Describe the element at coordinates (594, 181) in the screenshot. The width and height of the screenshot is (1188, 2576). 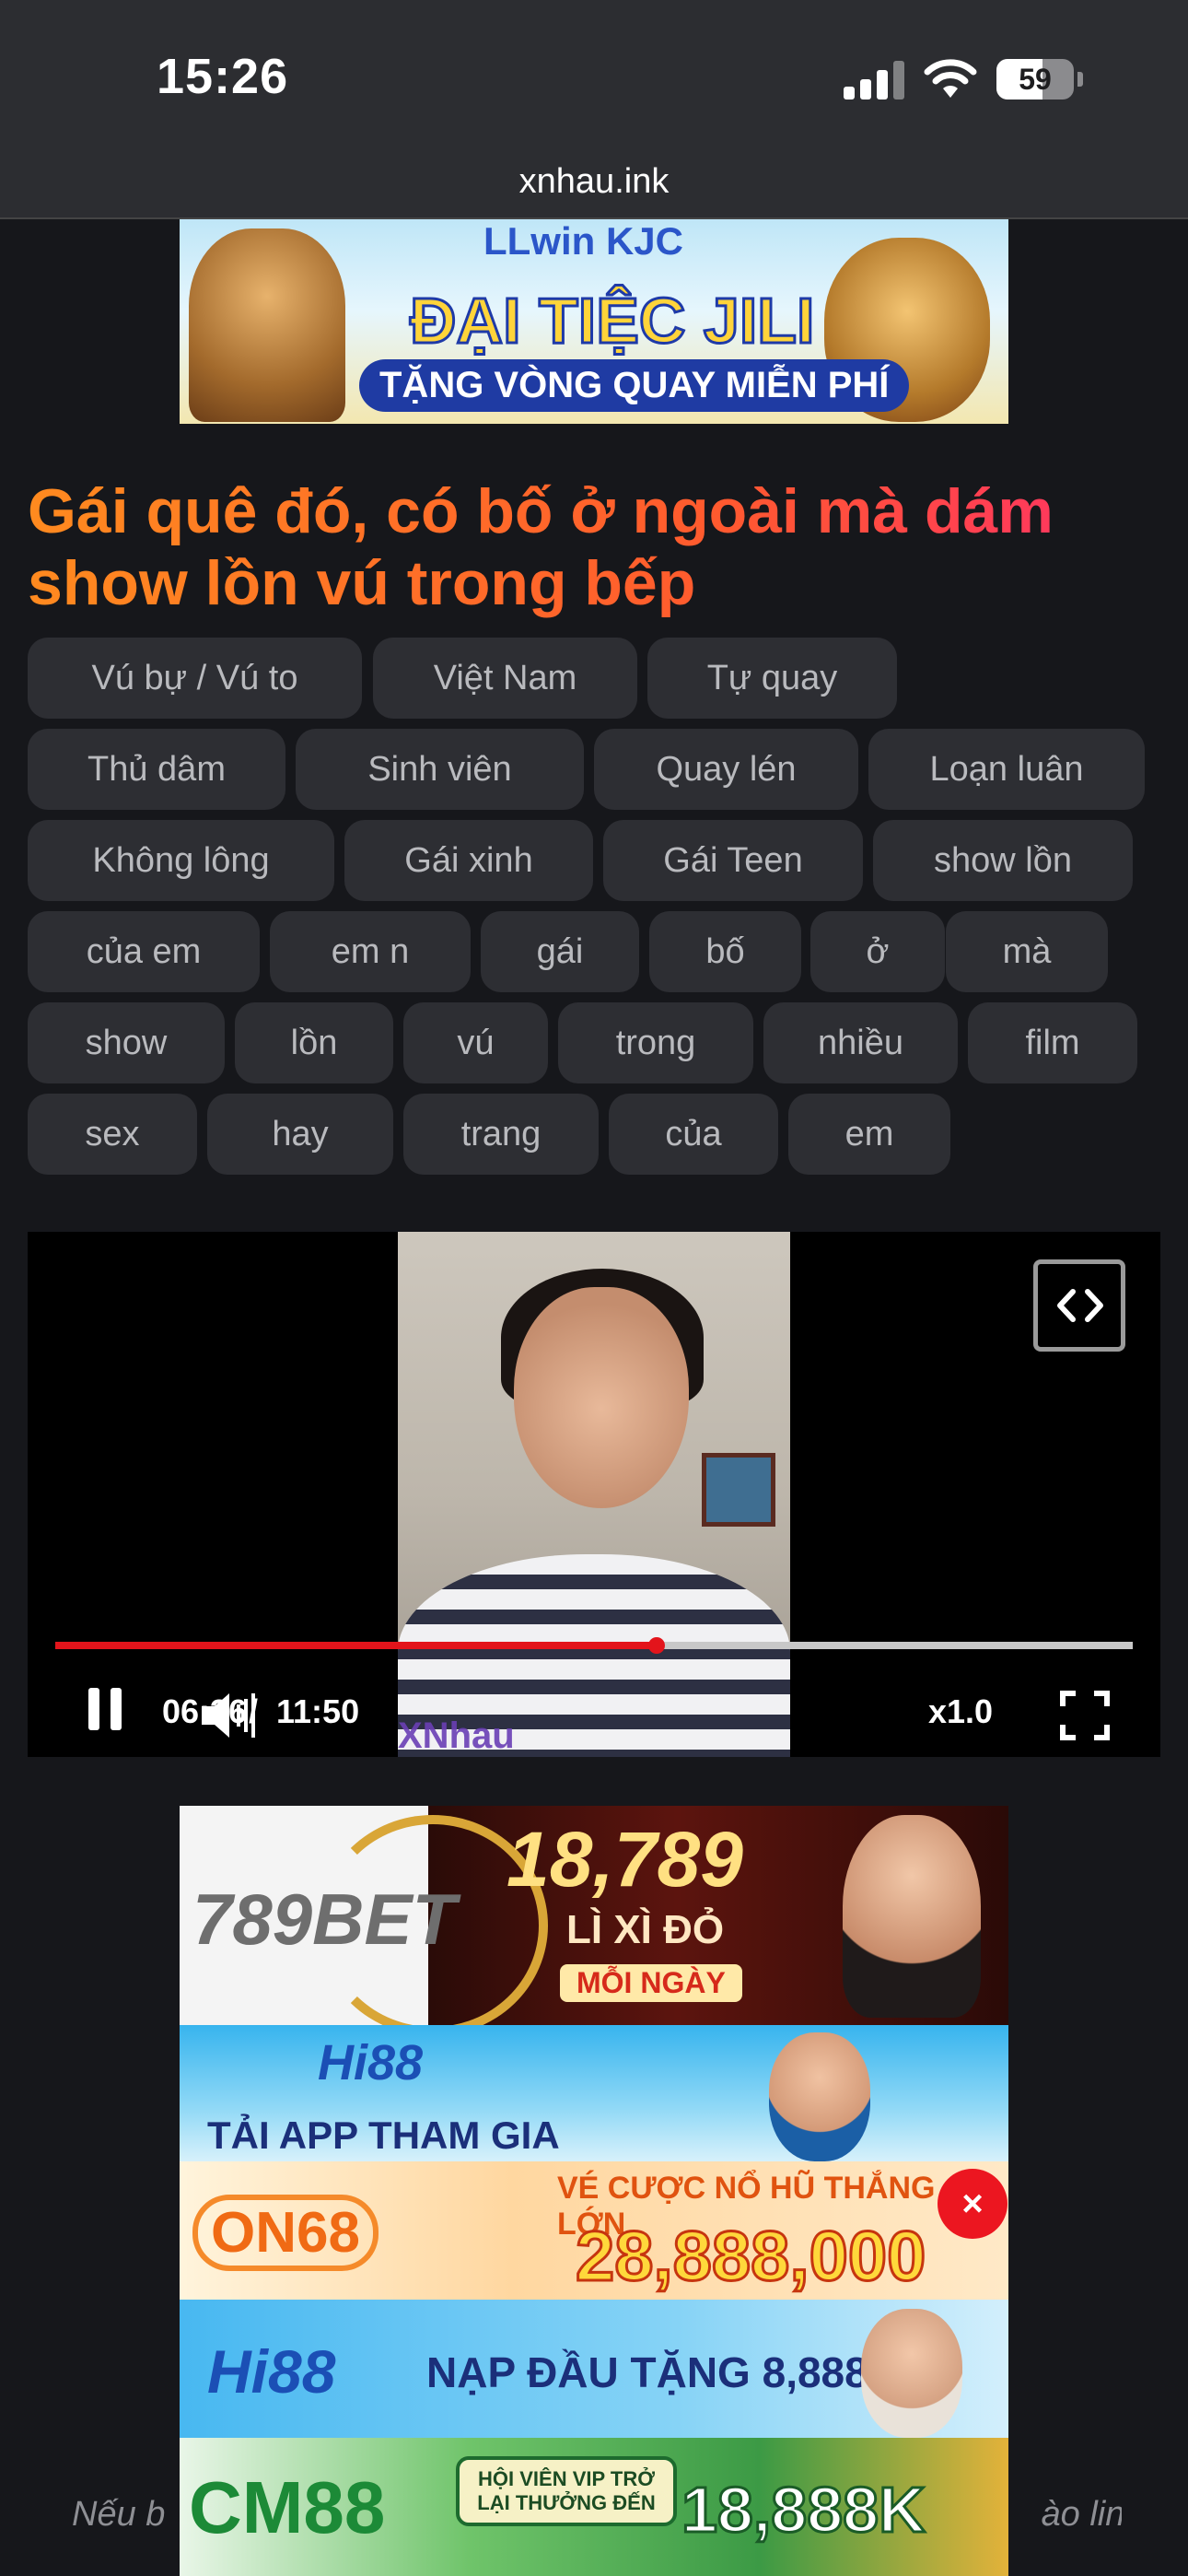
I see `url-text: xnhau.ink` at that location.